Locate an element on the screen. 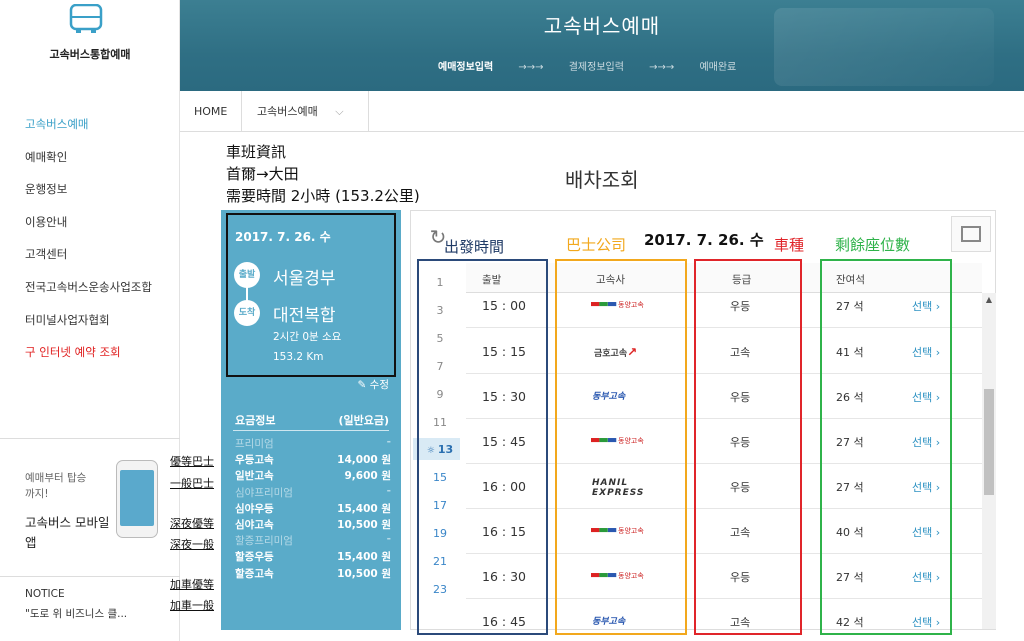 The height and width of the screenshot is (641, 1024). annotation-line-2: 首爾→大田 is located at coordinates (262, 174).